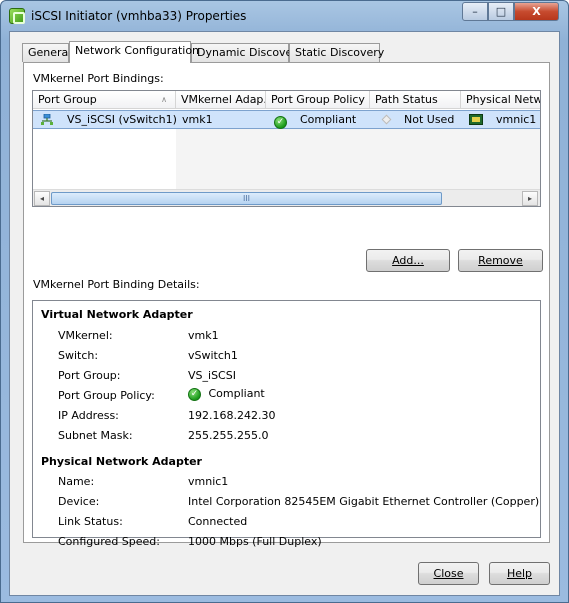  I want to click on help-button: Help, so click(519, 573).